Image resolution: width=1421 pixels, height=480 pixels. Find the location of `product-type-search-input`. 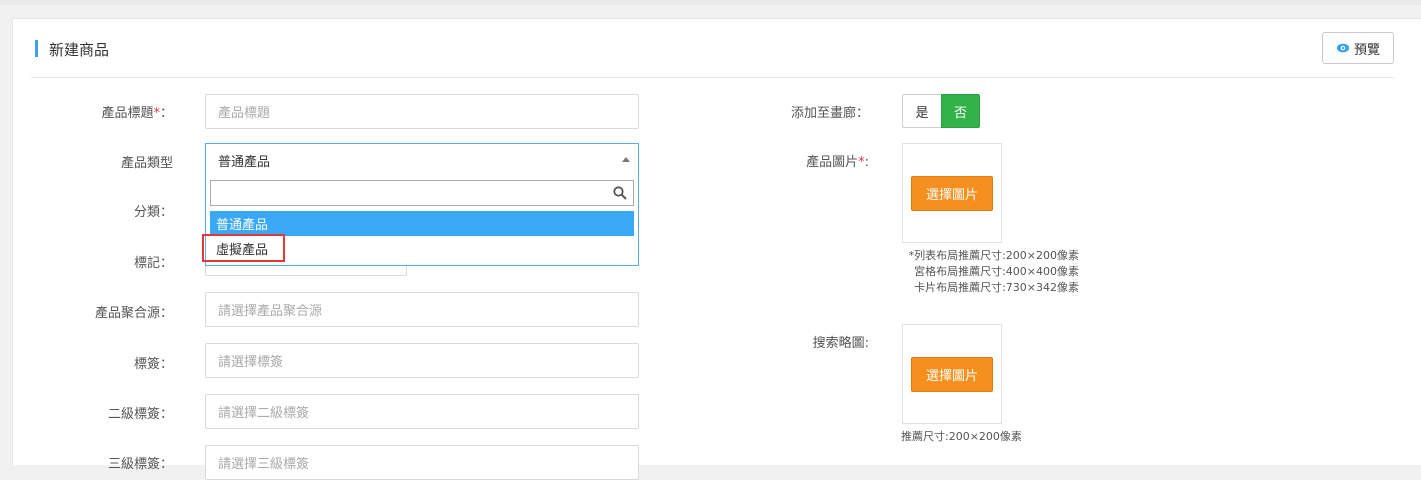

product-type-search-input is located at coordinates (422, 193).